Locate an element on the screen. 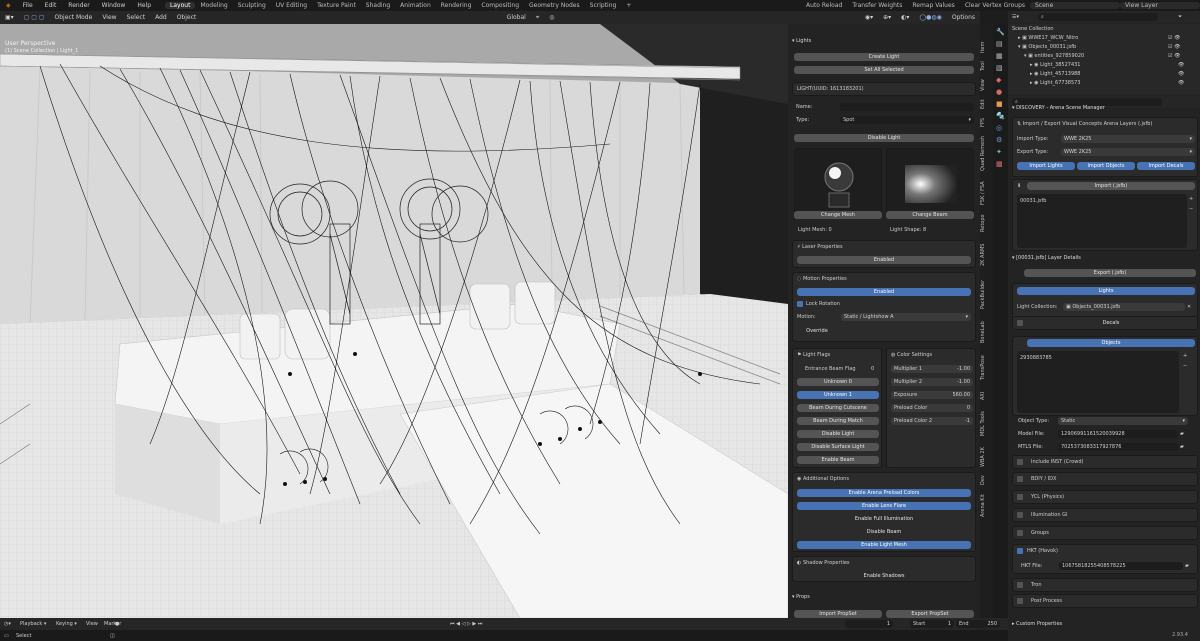 The height and width of the screenshot is (641, 1200). outliner-item: ▾ ▣ entities_927859020 is located at coordinates (1054, 56).